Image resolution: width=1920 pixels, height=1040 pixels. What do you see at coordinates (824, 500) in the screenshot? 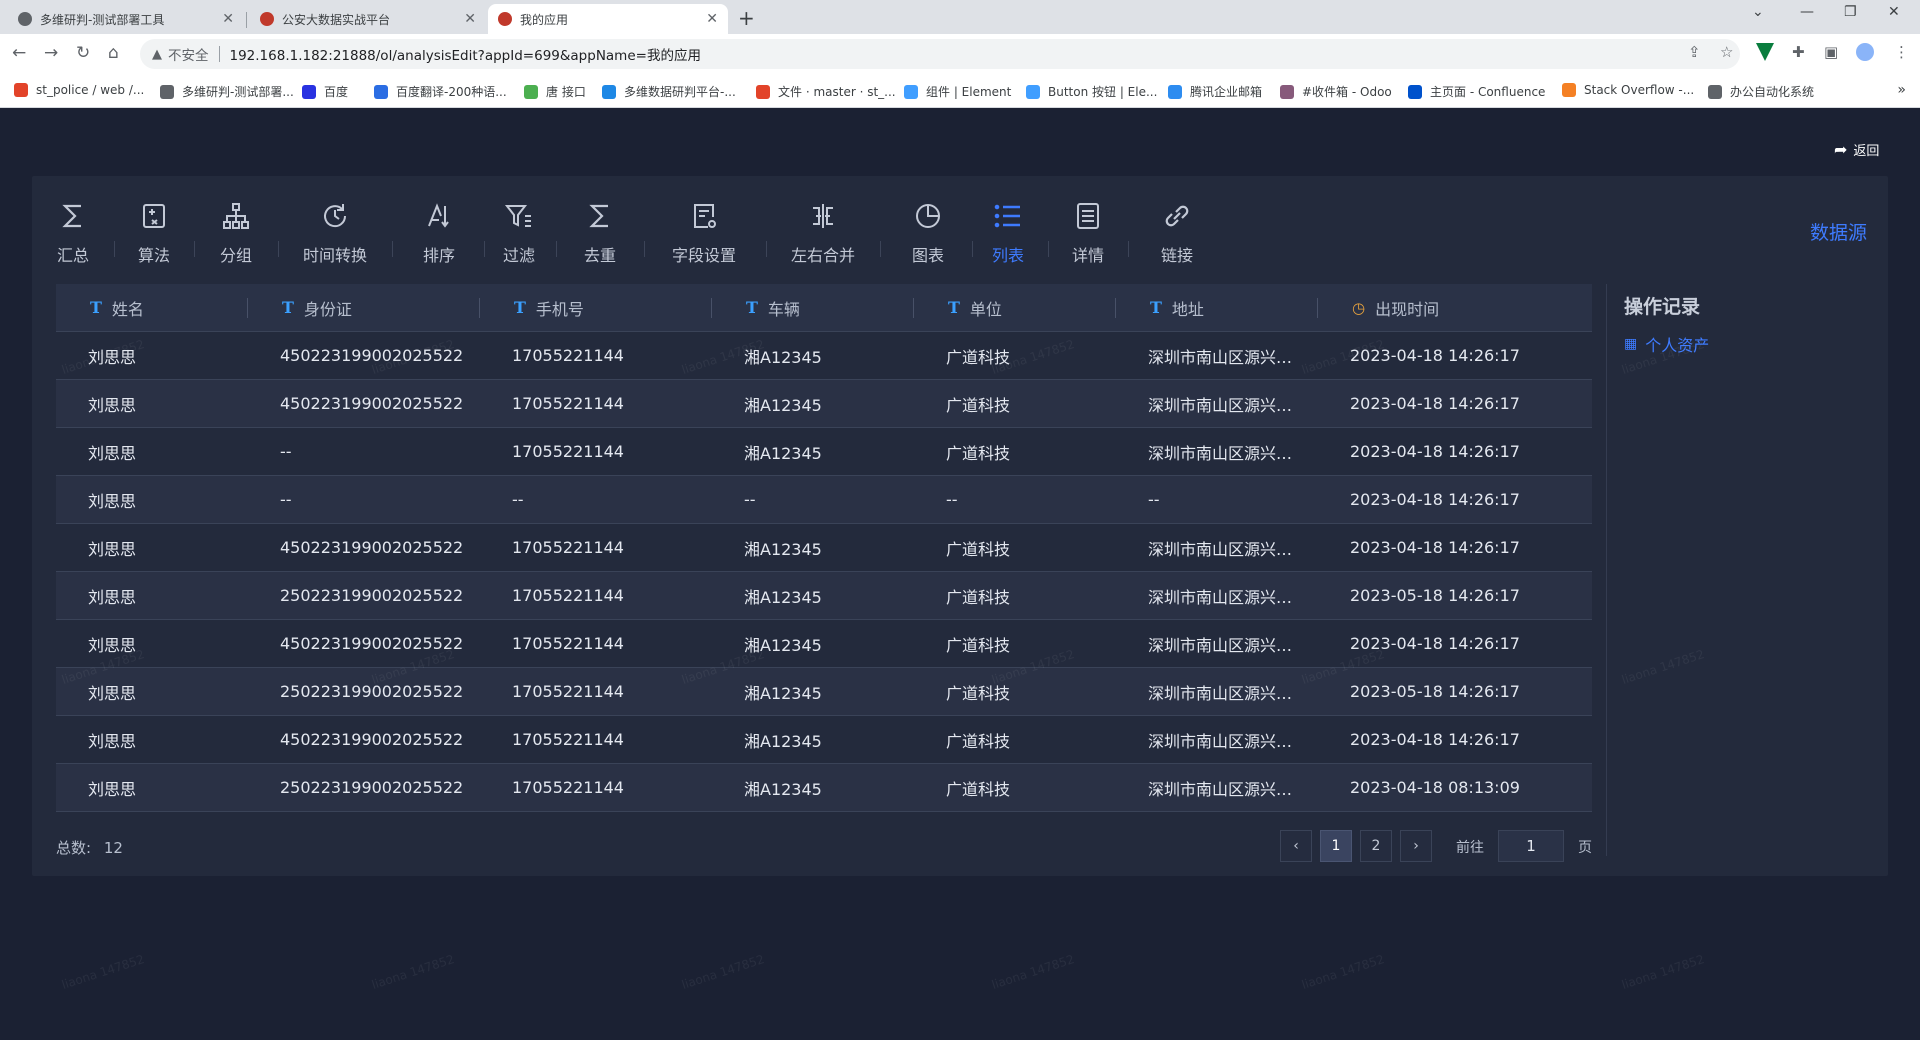
I see `table-row: 刘思思 -- -- -- -- -- 2023-04-18 14:26:17` at bounding box center [824, 500].